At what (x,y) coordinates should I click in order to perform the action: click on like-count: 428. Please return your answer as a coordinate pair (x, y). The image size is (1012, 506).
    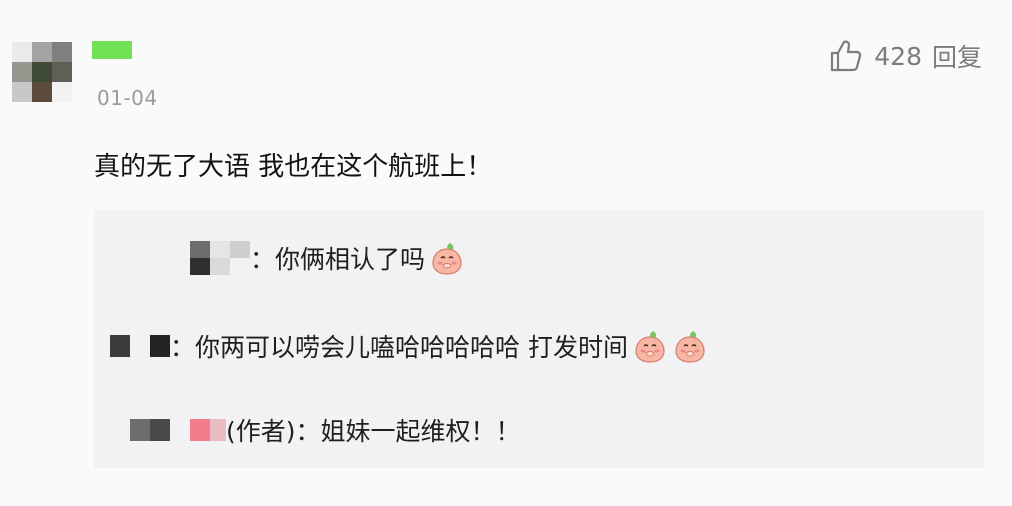
    Looking at the image, I should click on (898, 56).